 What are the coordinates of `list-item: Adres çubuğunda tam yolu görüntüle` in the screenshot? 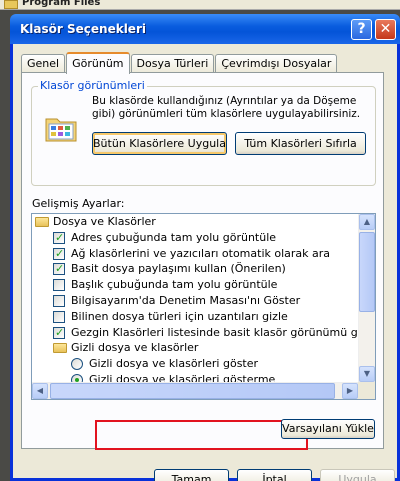 It's located at (195, 238).